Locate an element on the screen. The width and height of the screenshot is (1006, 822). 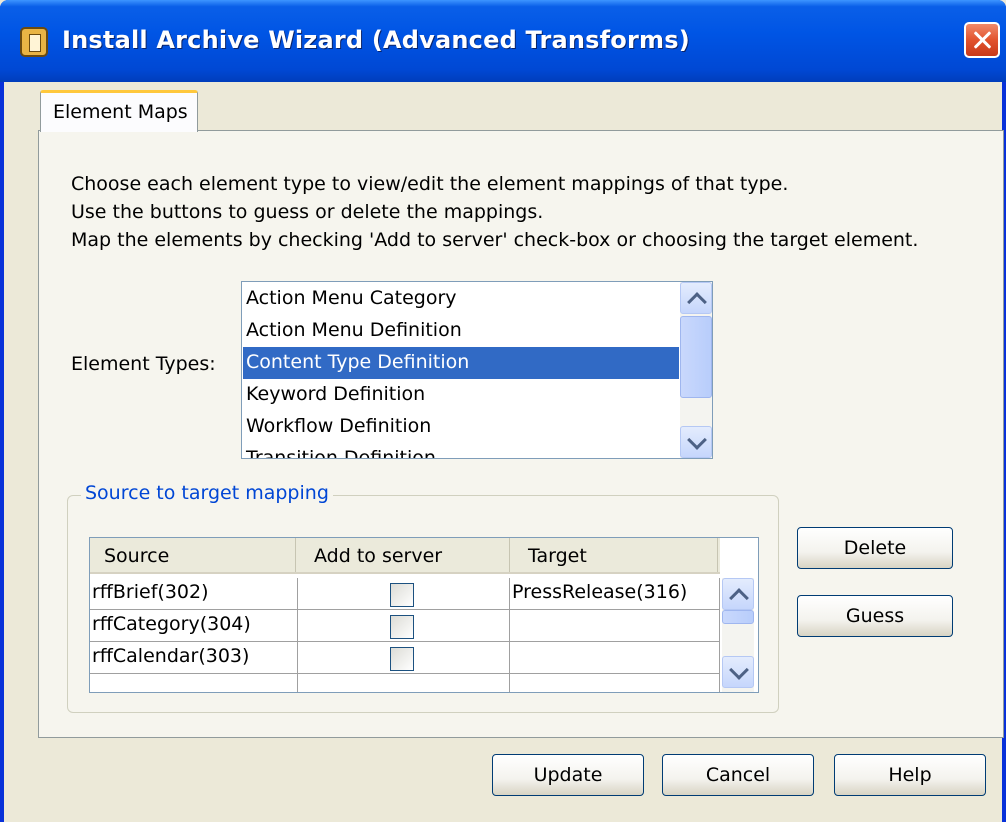
source-cell: rffCategory(304) is located at coordinates (194, 625).